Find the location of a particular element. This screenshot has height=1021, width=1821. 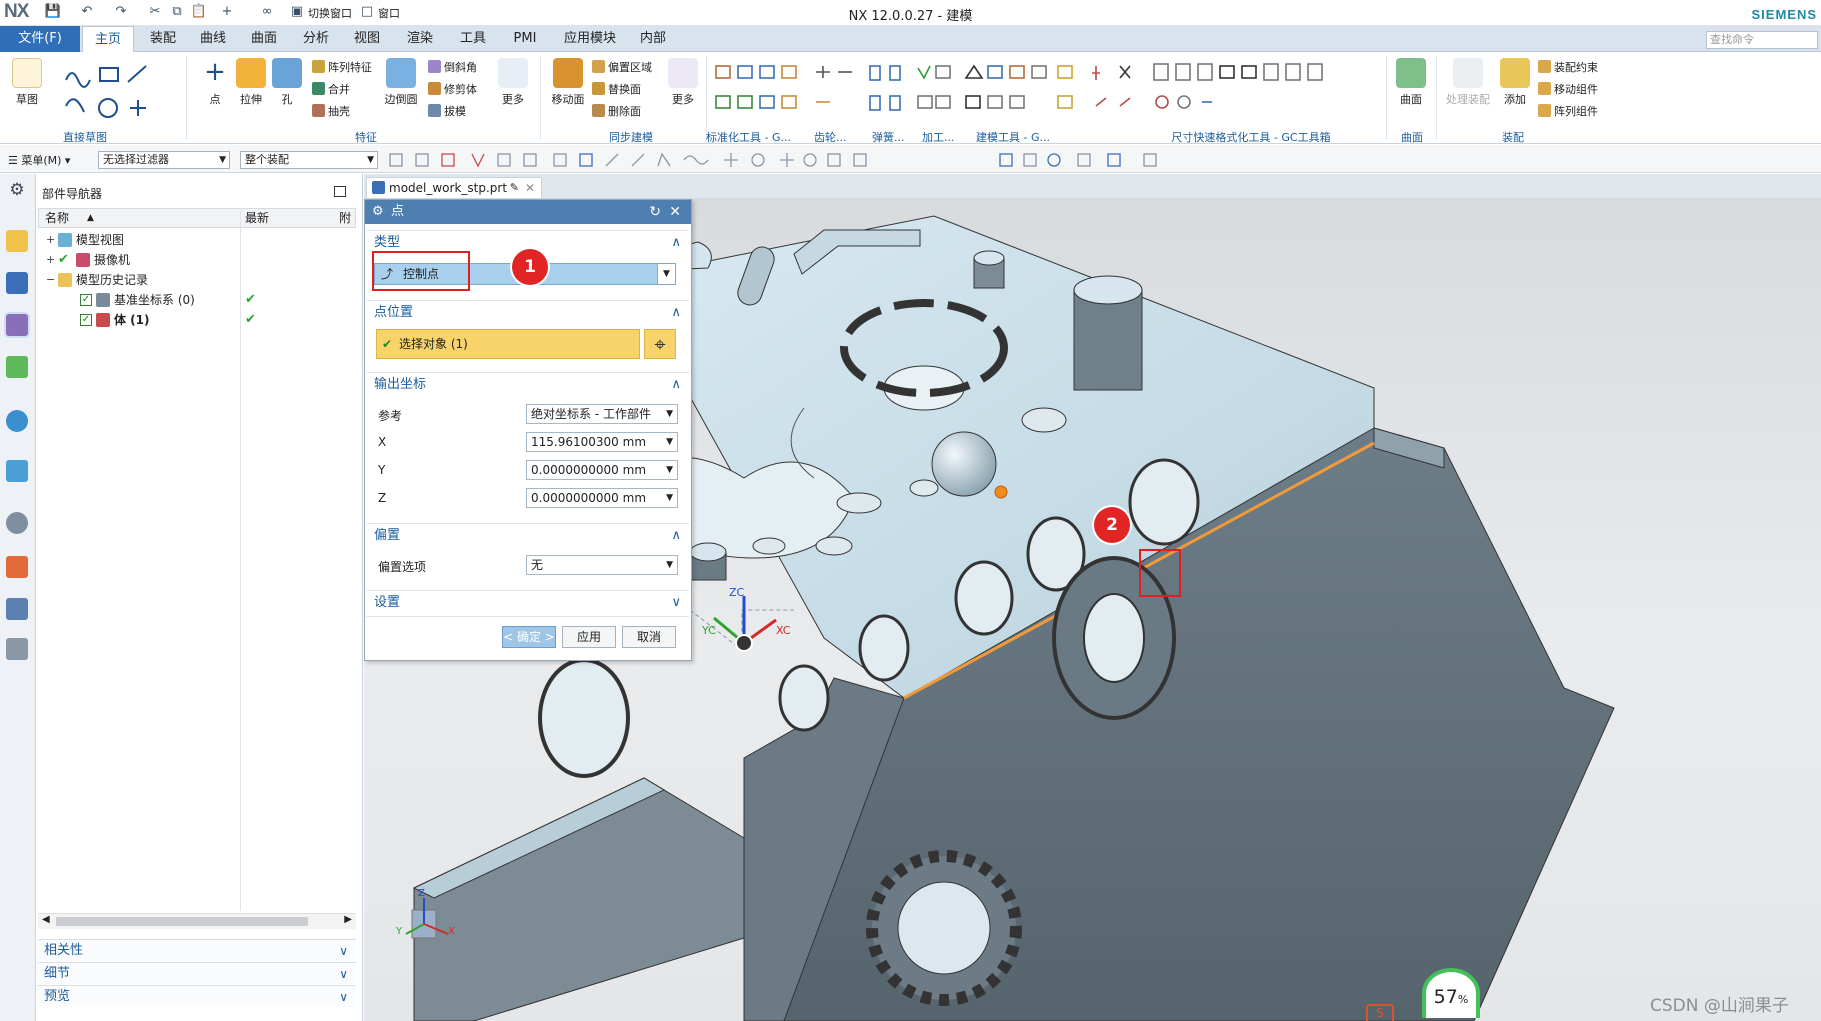

close-icon: ✕ is located at coordinates (675, 212).